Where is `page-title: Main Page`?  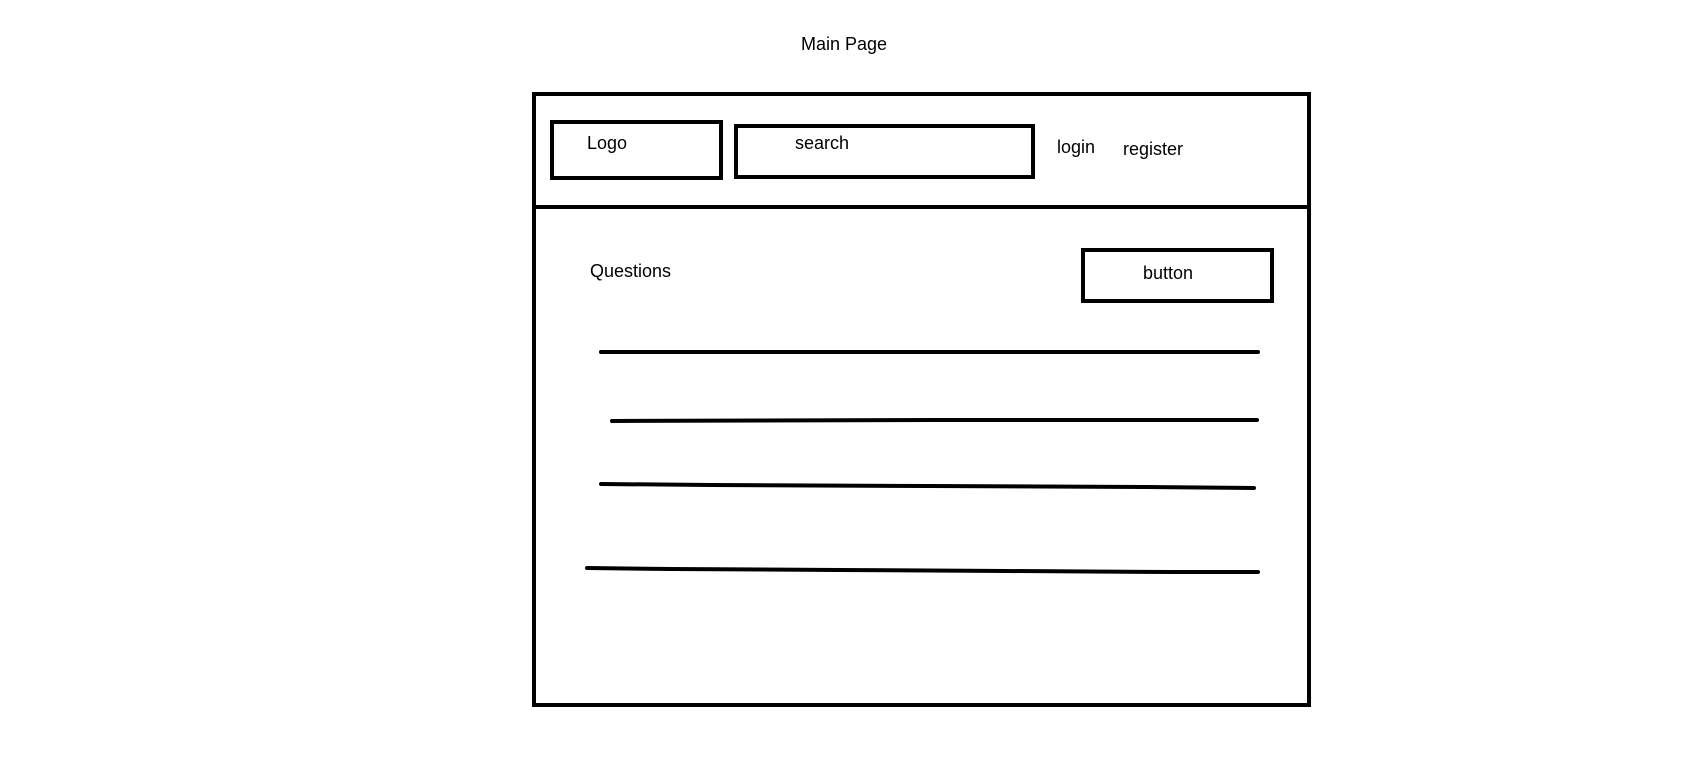
page-title: Main Page is located at coordinates (844, 44).